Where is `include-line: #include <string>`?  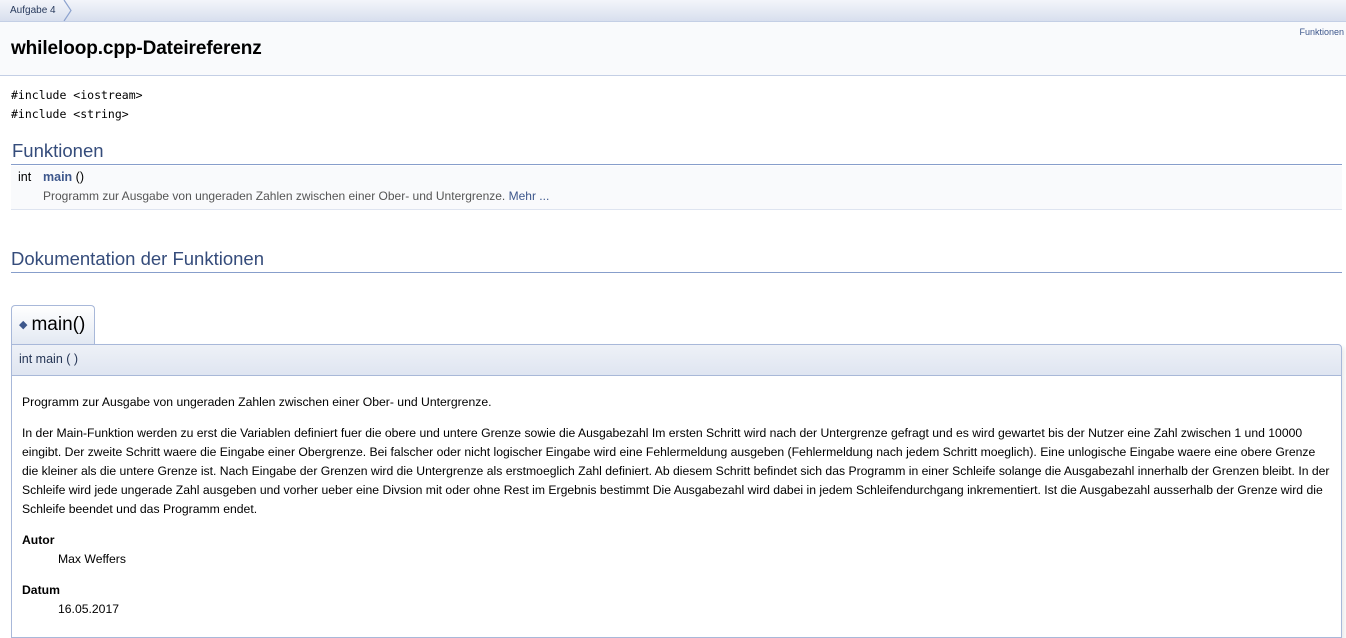 include-line: #include <string> is located at coordinates (70, 114).